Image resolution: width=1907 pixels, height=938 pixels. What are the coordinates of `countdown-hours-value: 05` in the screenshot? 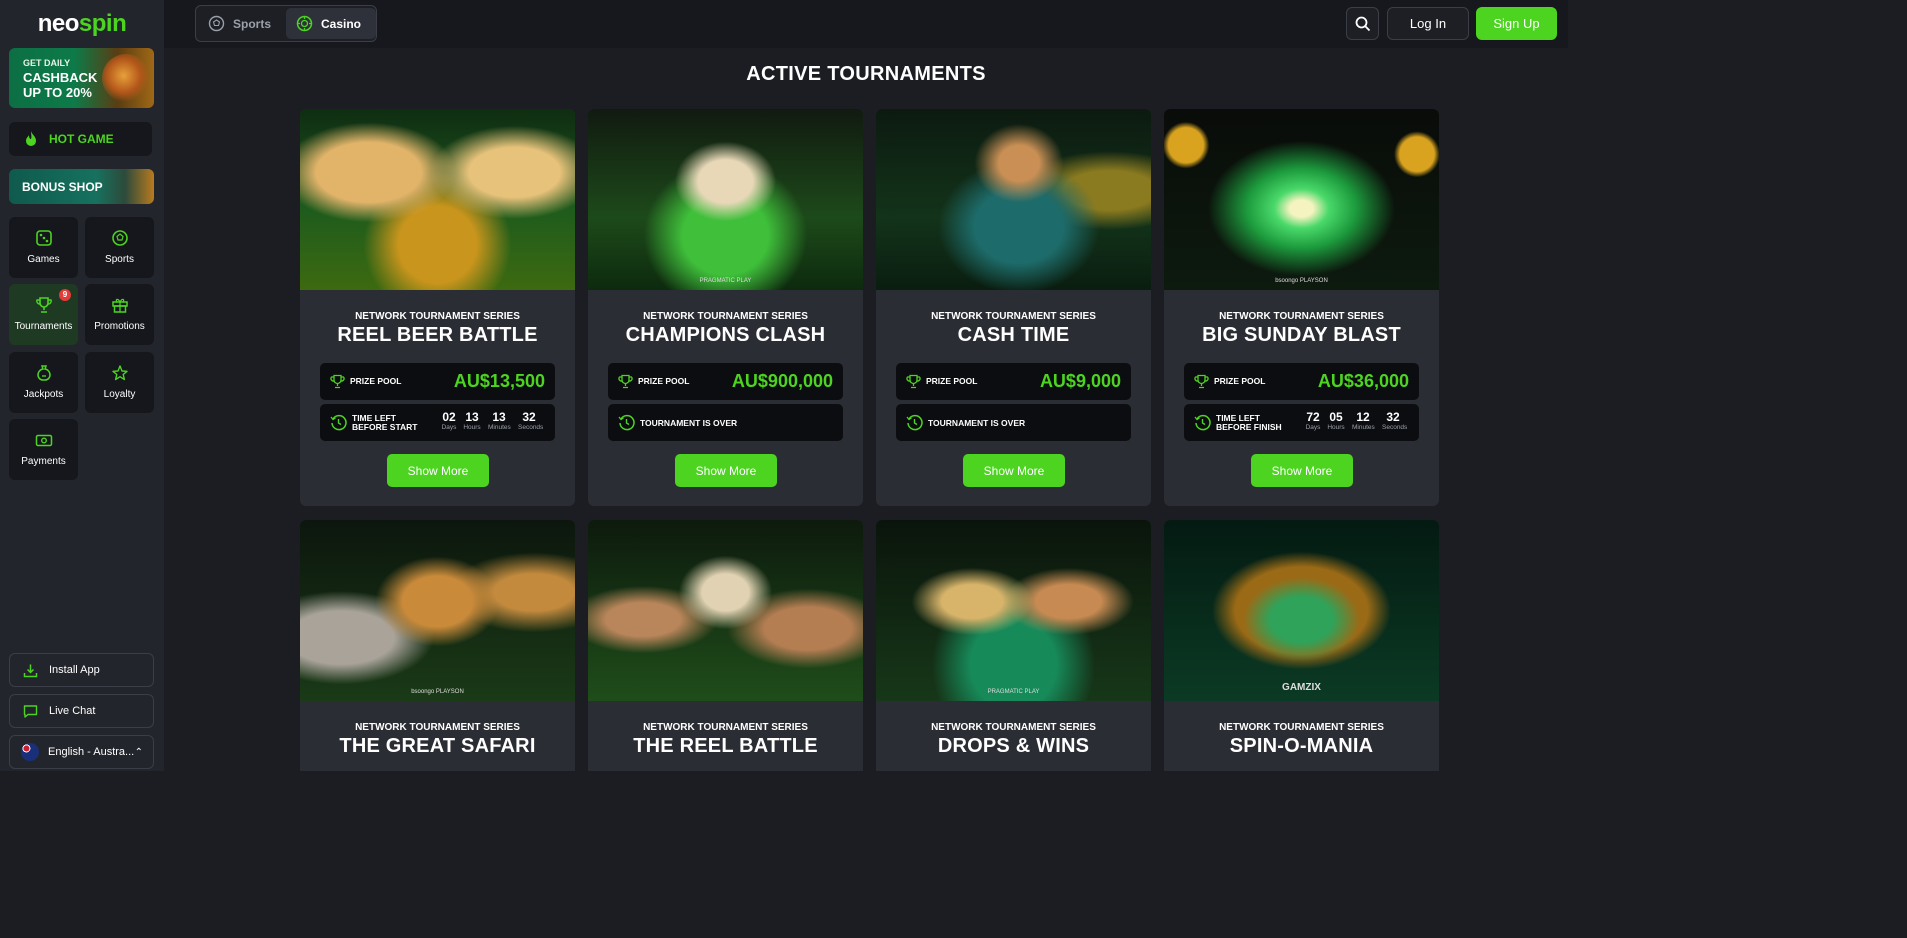 It's located at (1336, 417).